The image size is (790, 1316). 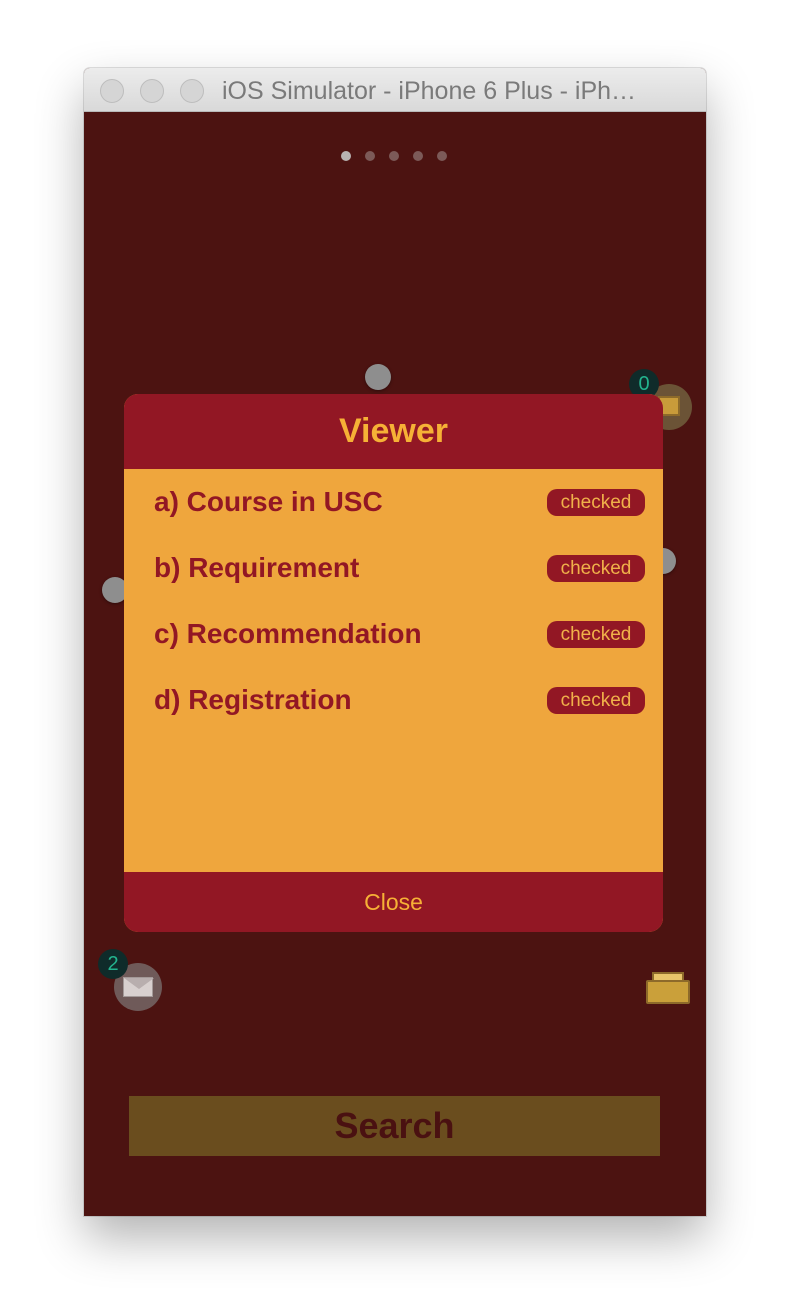 I want to click on checklist-item-label: a) Course in USC, so click(x=268, y=501).